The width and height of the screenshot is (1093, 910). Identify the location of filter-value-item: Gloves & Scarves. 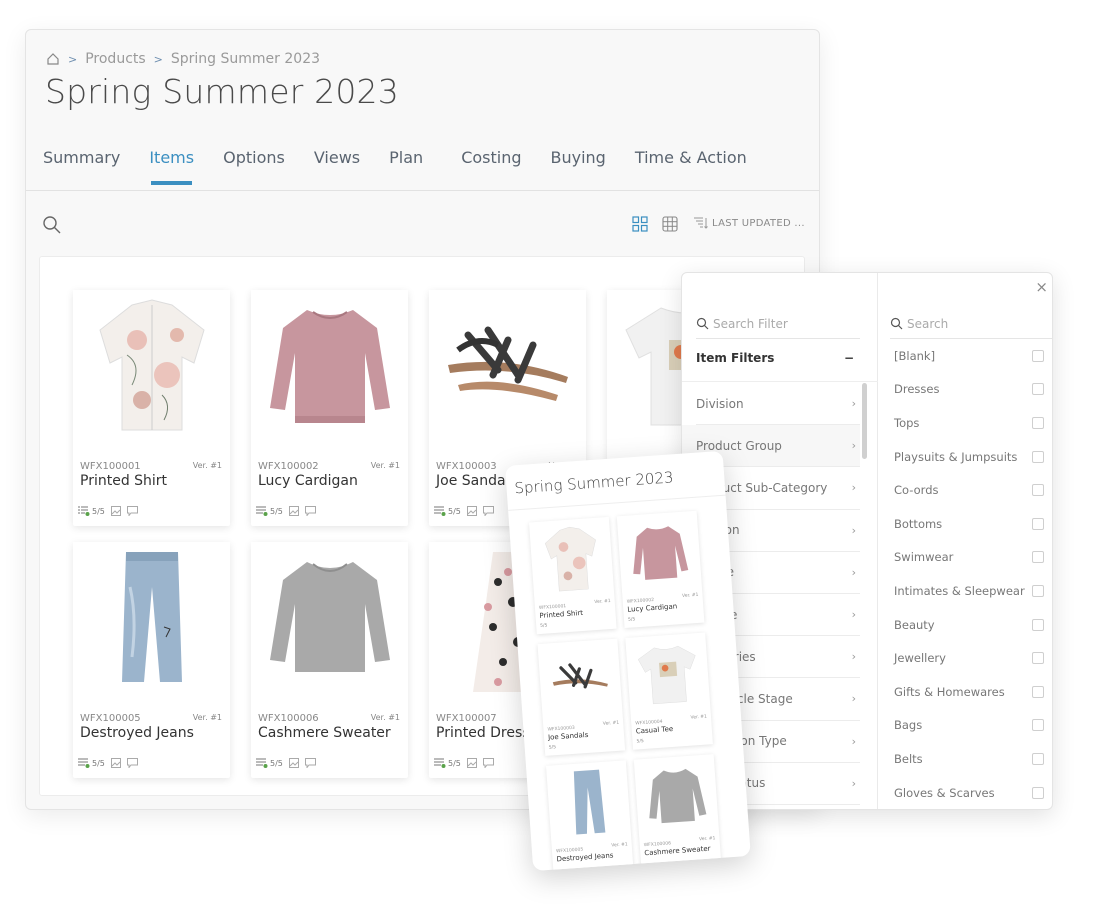
(969, 792).